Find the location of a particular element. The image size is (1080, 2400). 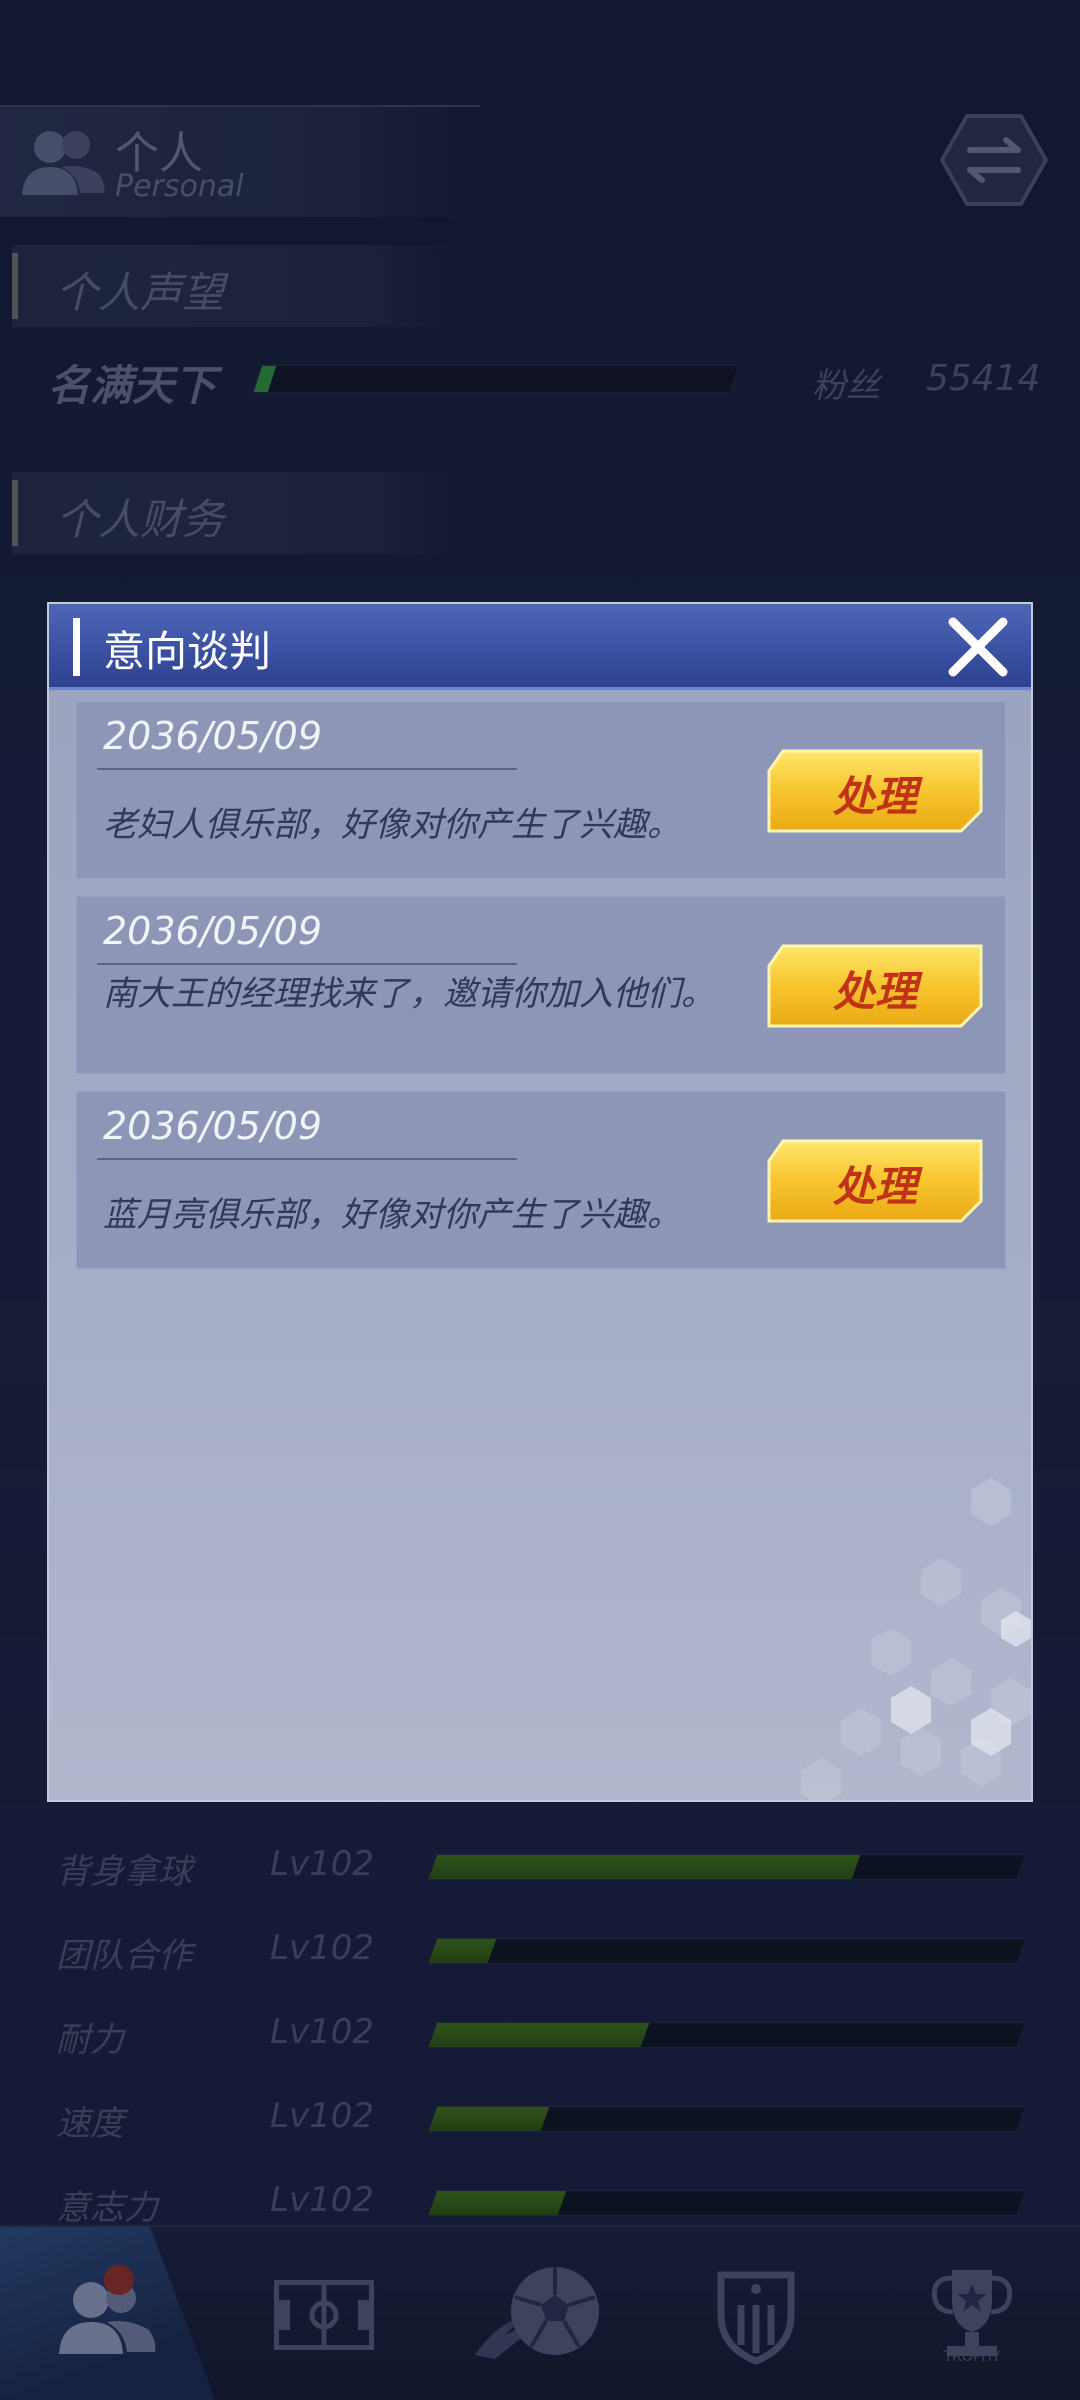

negotiation-item: 2036/05/09 南大王的经理找来了，邀请你加入他们。 处理 is located at coordinates (541, 985).